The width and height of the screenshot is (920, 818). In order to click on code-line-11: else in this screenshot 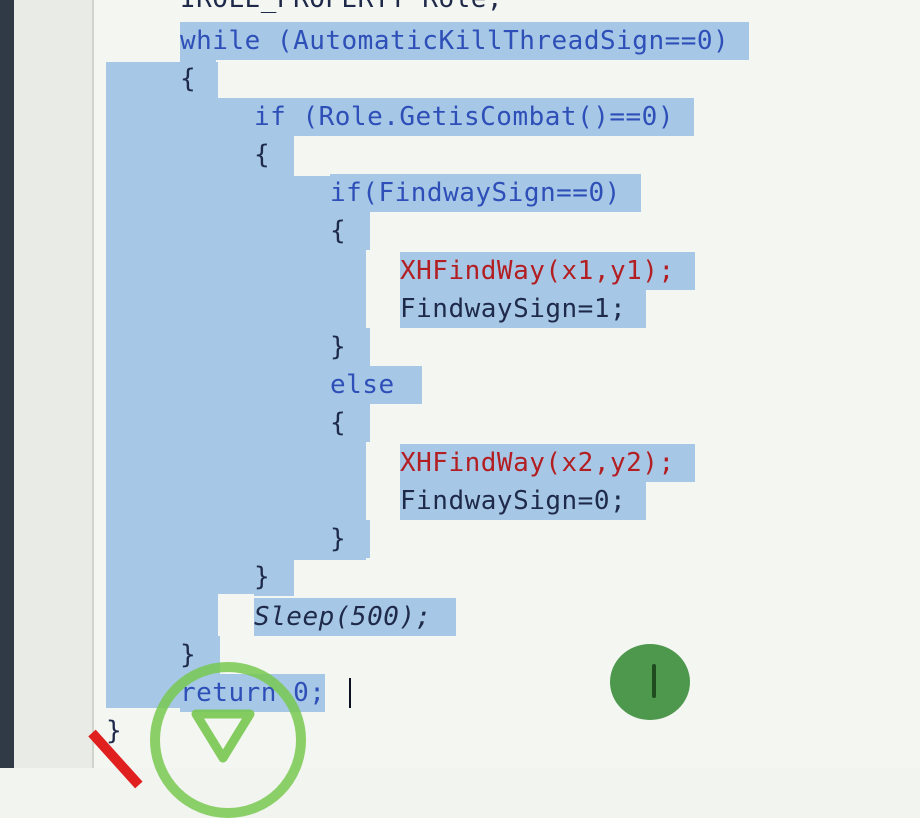, I will do `click(376, 385)`.